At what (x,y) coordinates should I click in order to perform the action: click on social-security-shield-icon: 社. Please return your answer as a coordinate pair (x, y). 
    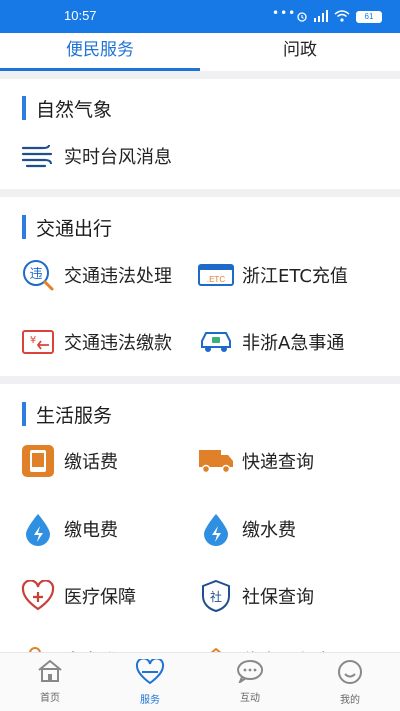
    Looking at the image, I should click on (216, 596).